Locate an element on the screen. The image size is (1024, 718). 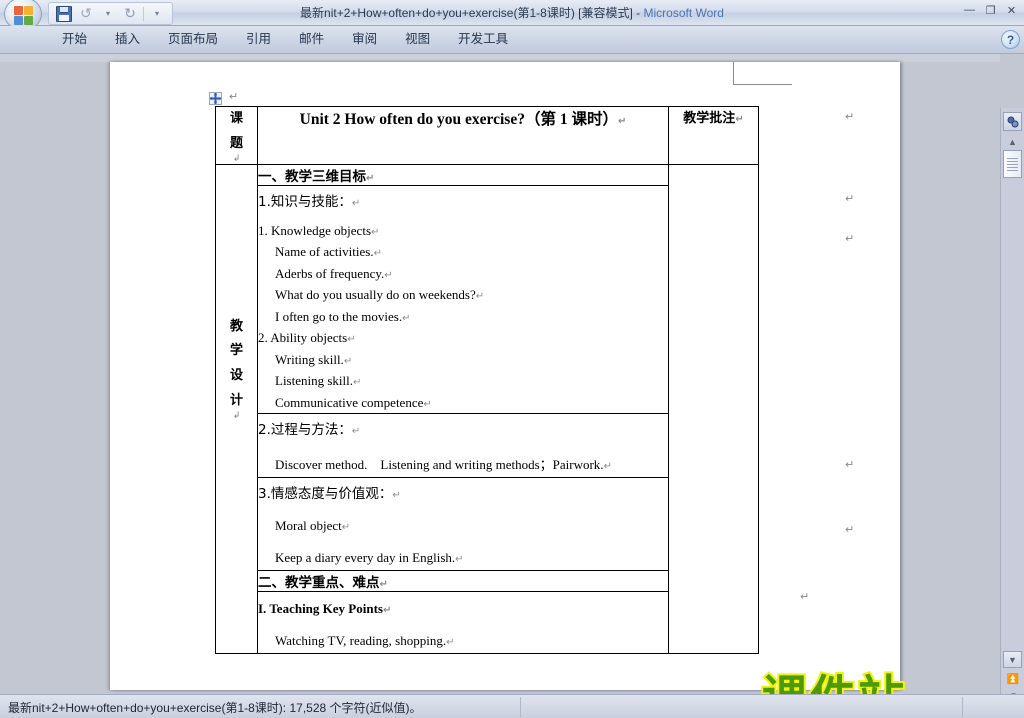
tab-label: 页面布局 is located at coordinates (193, 39).